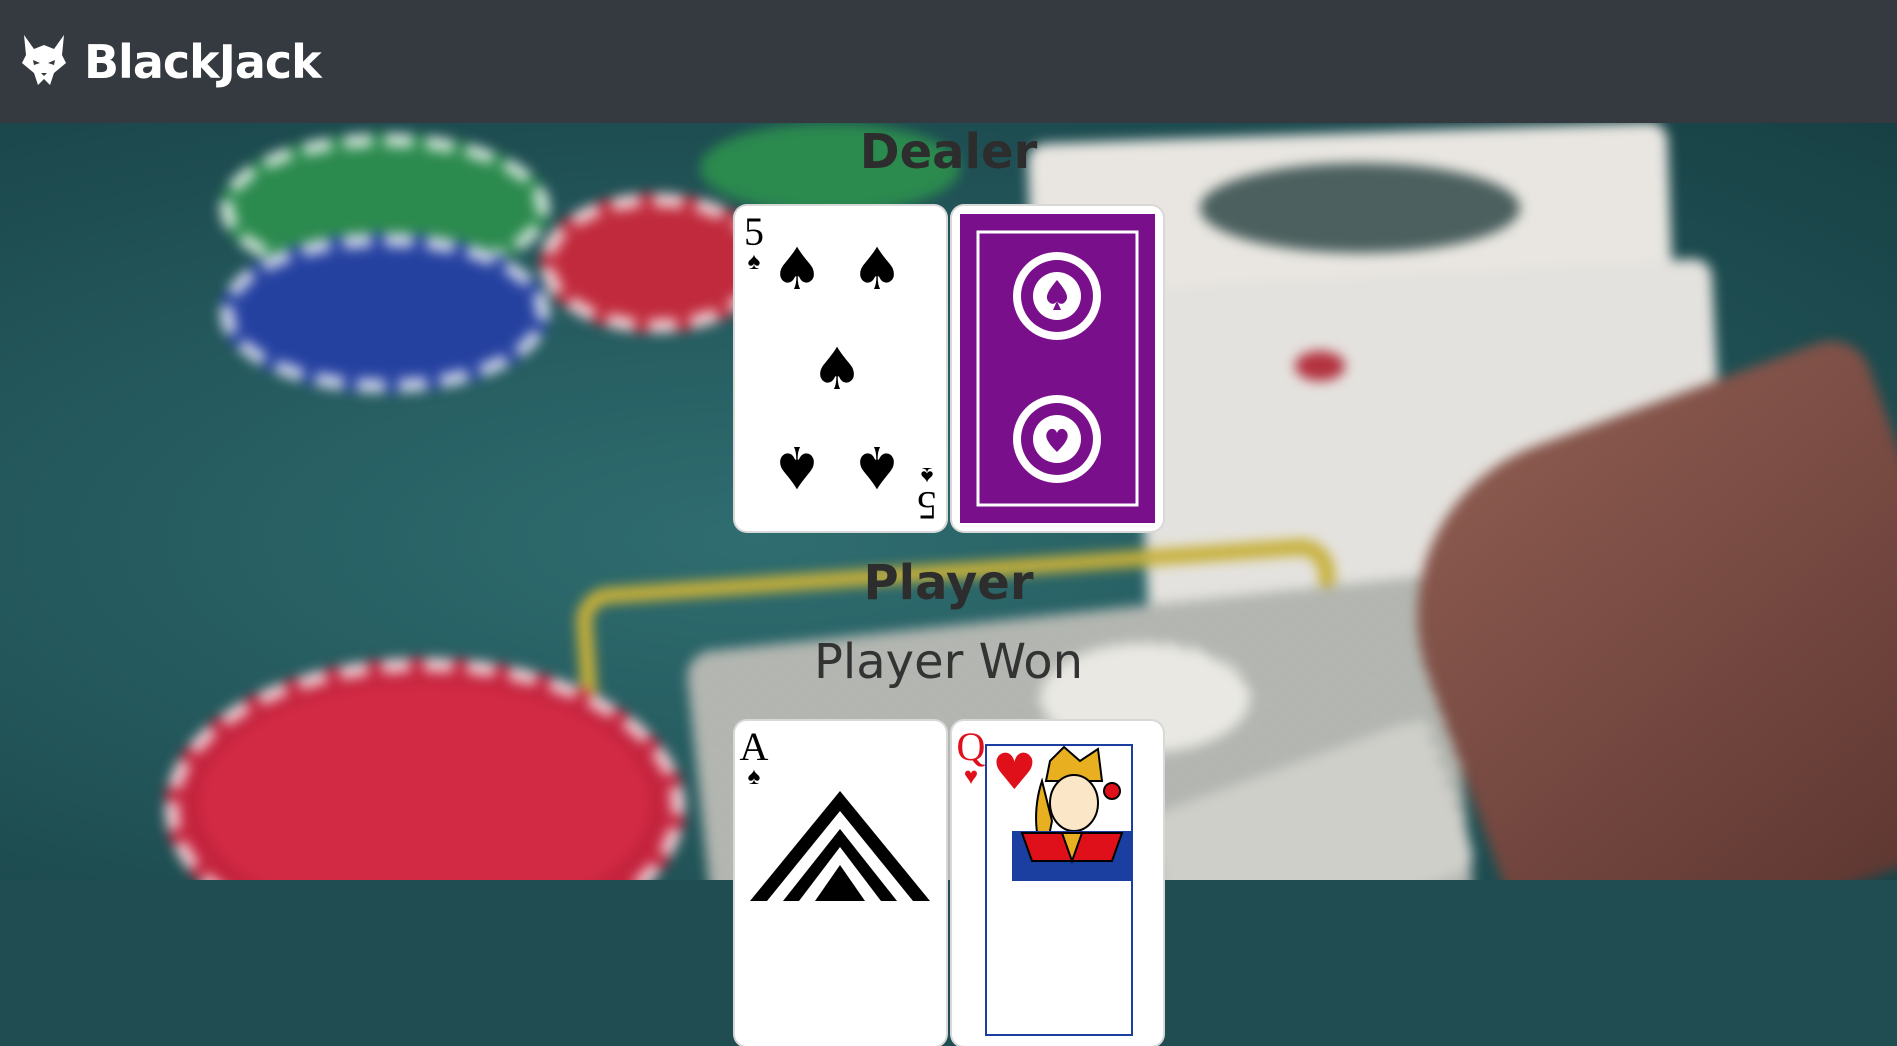 The width and height of the screenshot is (1897, 1046). I want to click on dealer-label: Dealer, so click(948, 152).